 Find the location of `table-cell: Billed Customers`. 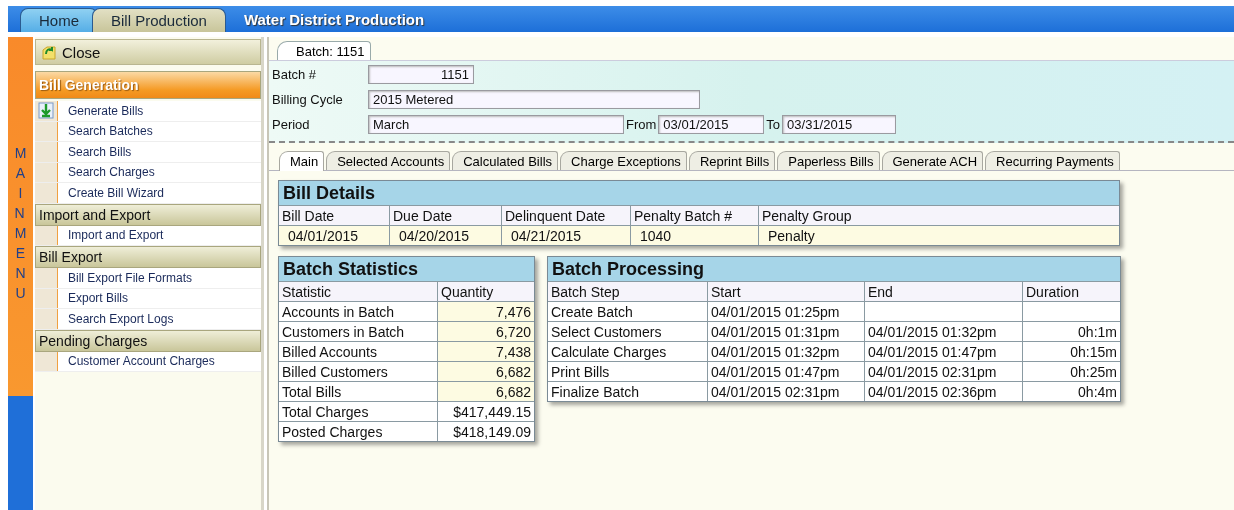

table-cell: Billed Customers is located at coordinates (358, 371).